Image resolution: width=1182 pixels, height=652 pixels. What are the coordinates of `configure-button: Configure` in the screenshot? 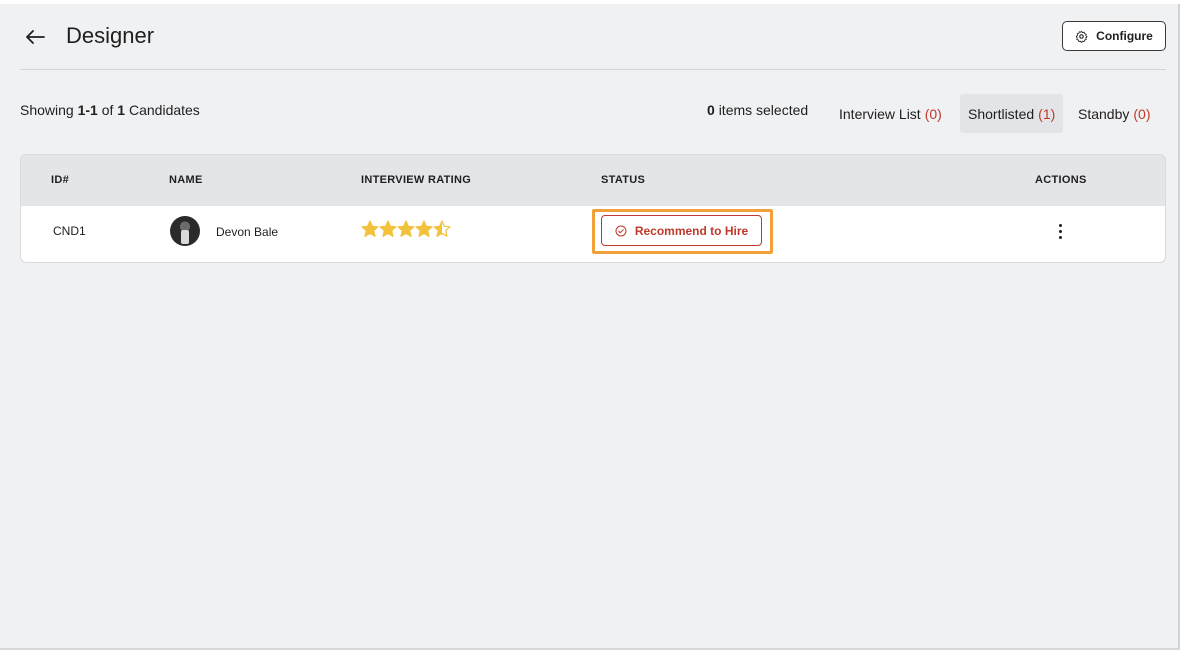 It's located at (1114, 36).